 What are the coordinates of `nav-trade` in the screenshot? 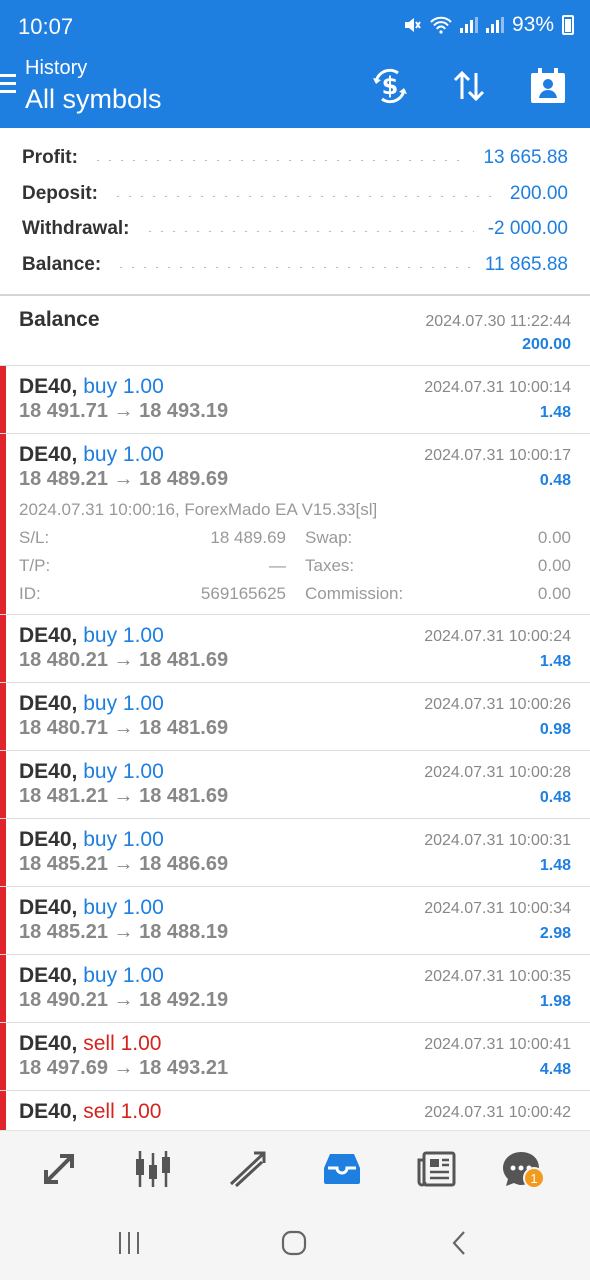 It's located at (247, 1169).